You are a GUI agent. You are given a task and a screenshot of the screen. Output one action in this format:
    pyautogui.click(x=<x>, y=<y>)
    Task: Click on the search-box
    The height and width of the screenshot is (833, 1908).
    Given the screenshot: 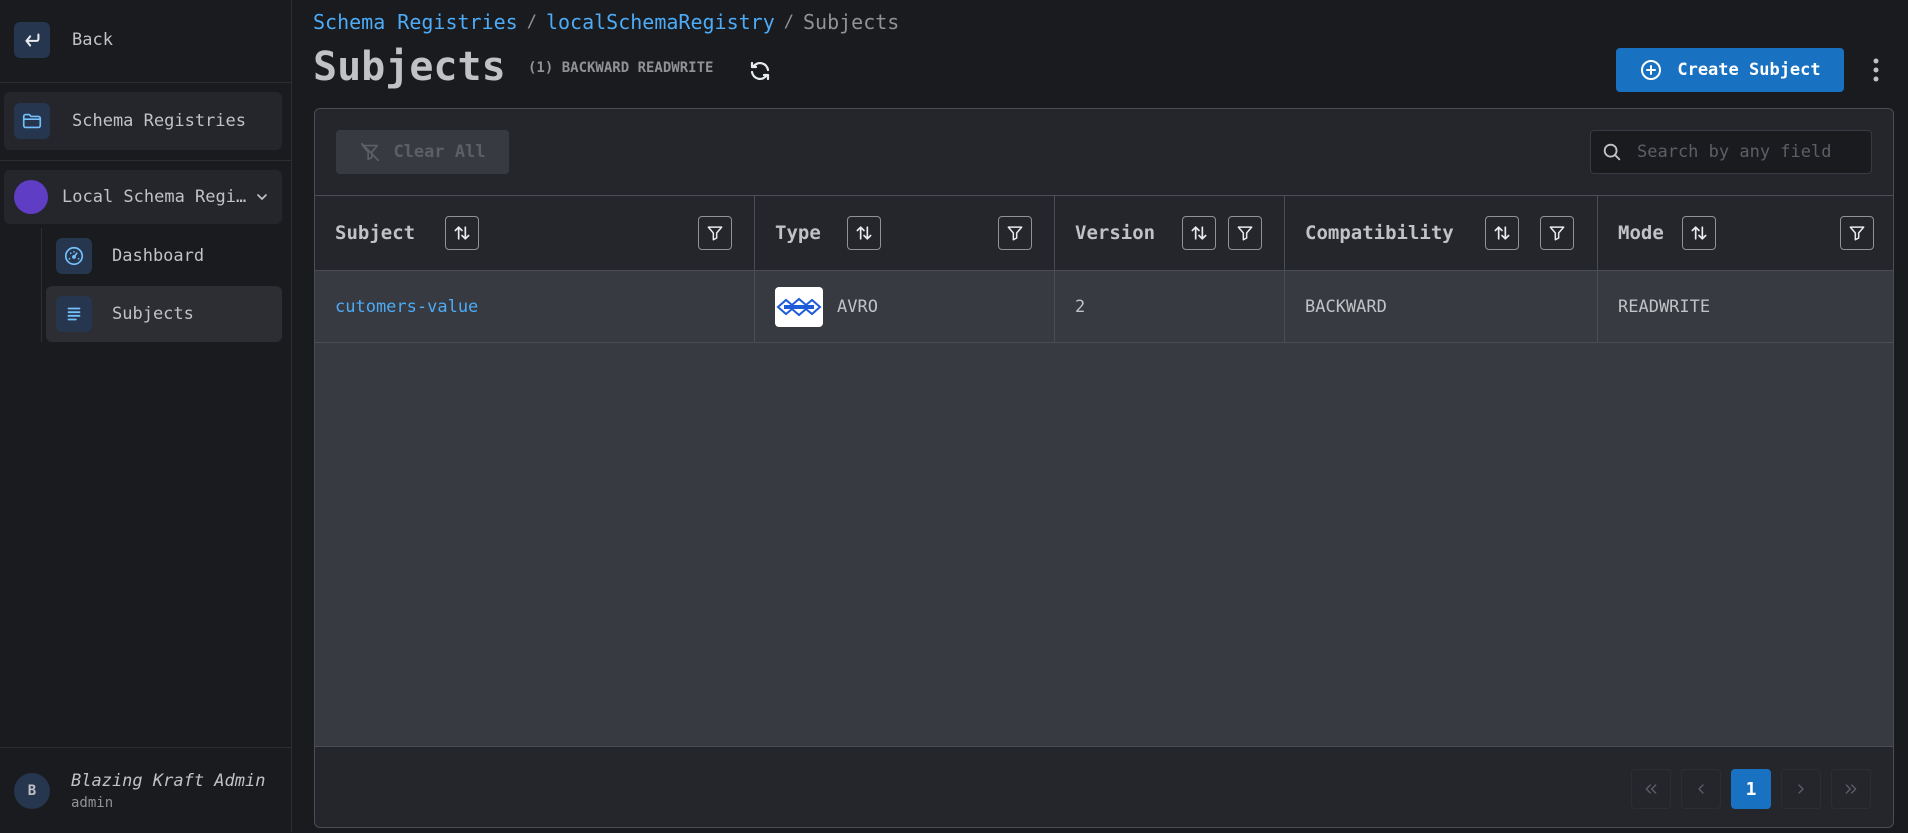 What is the action you would take?
    pyautogui.click(x=1731, y=152)
    